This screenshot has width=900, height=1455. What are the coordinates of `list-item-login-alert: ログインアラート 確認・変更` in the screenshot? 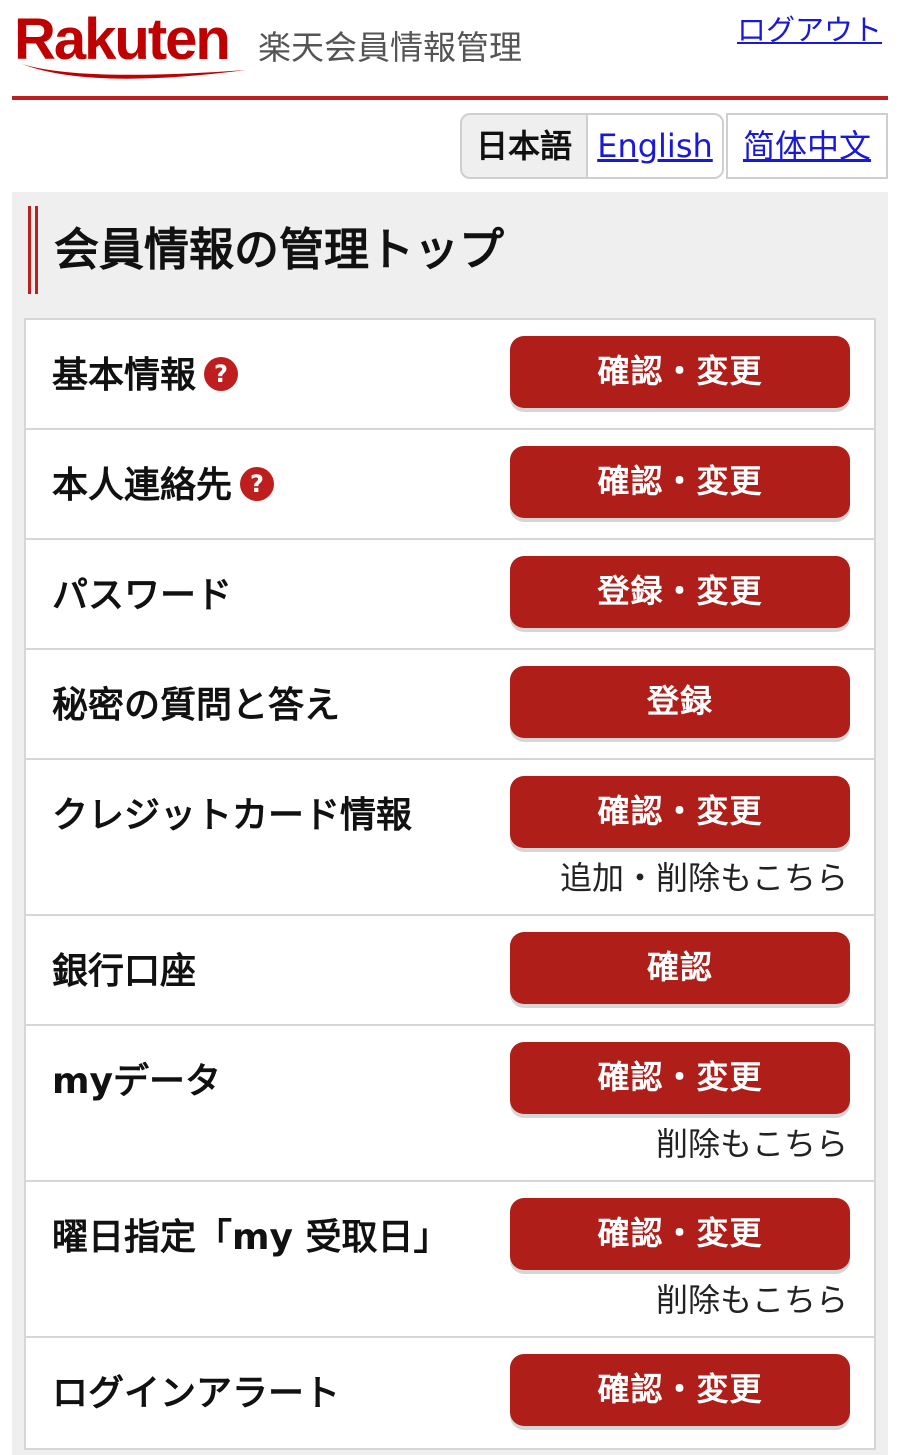 It's located at (450, 1393).